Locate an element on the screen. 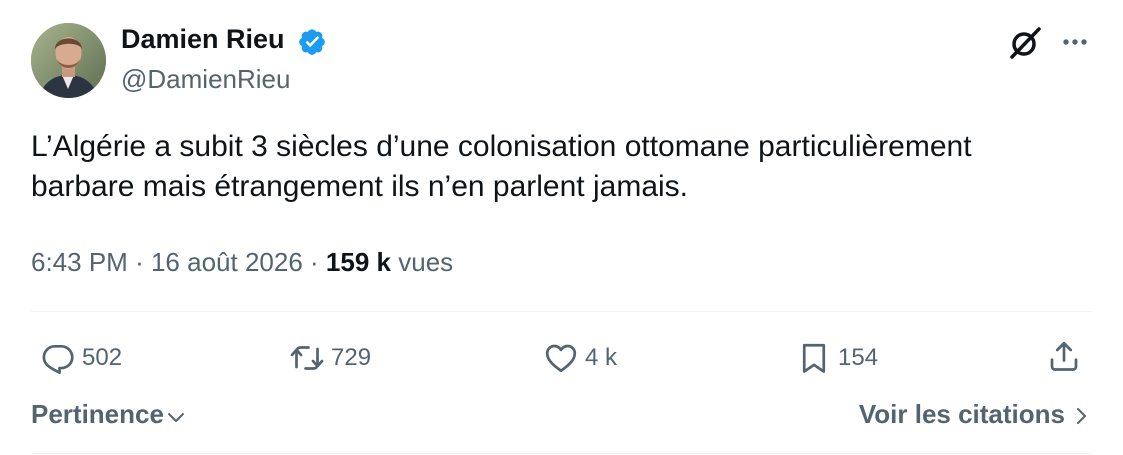  bookmark-button: 154 is located at coordinates (837, 358).